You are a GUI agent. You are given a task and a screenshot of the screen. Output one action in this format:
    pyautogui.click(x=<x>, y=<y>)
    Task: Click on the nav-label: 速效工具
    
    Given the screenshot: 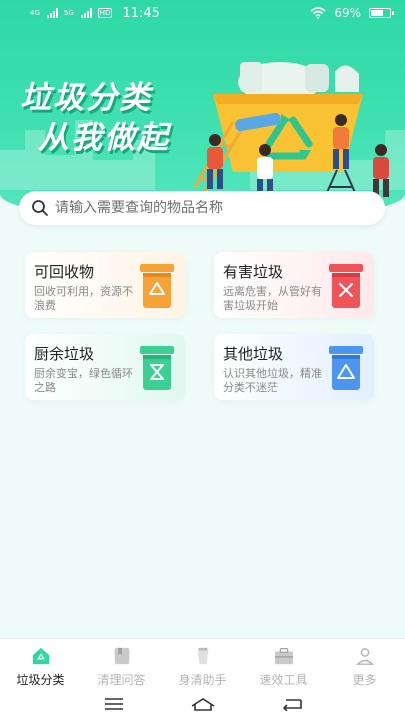 What is the action you would take?
    pyautogui.click(x=283, y=680)
    